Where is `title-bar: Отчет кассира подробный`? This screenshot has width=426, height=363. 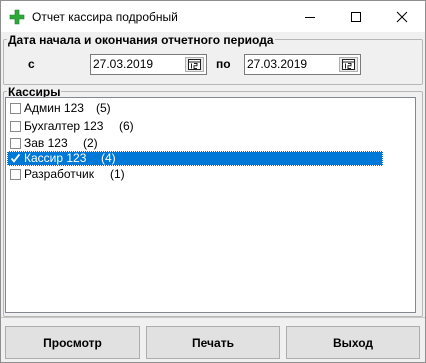 title-bar: Отчет кассира подробный is located at coordinates (213, 16).